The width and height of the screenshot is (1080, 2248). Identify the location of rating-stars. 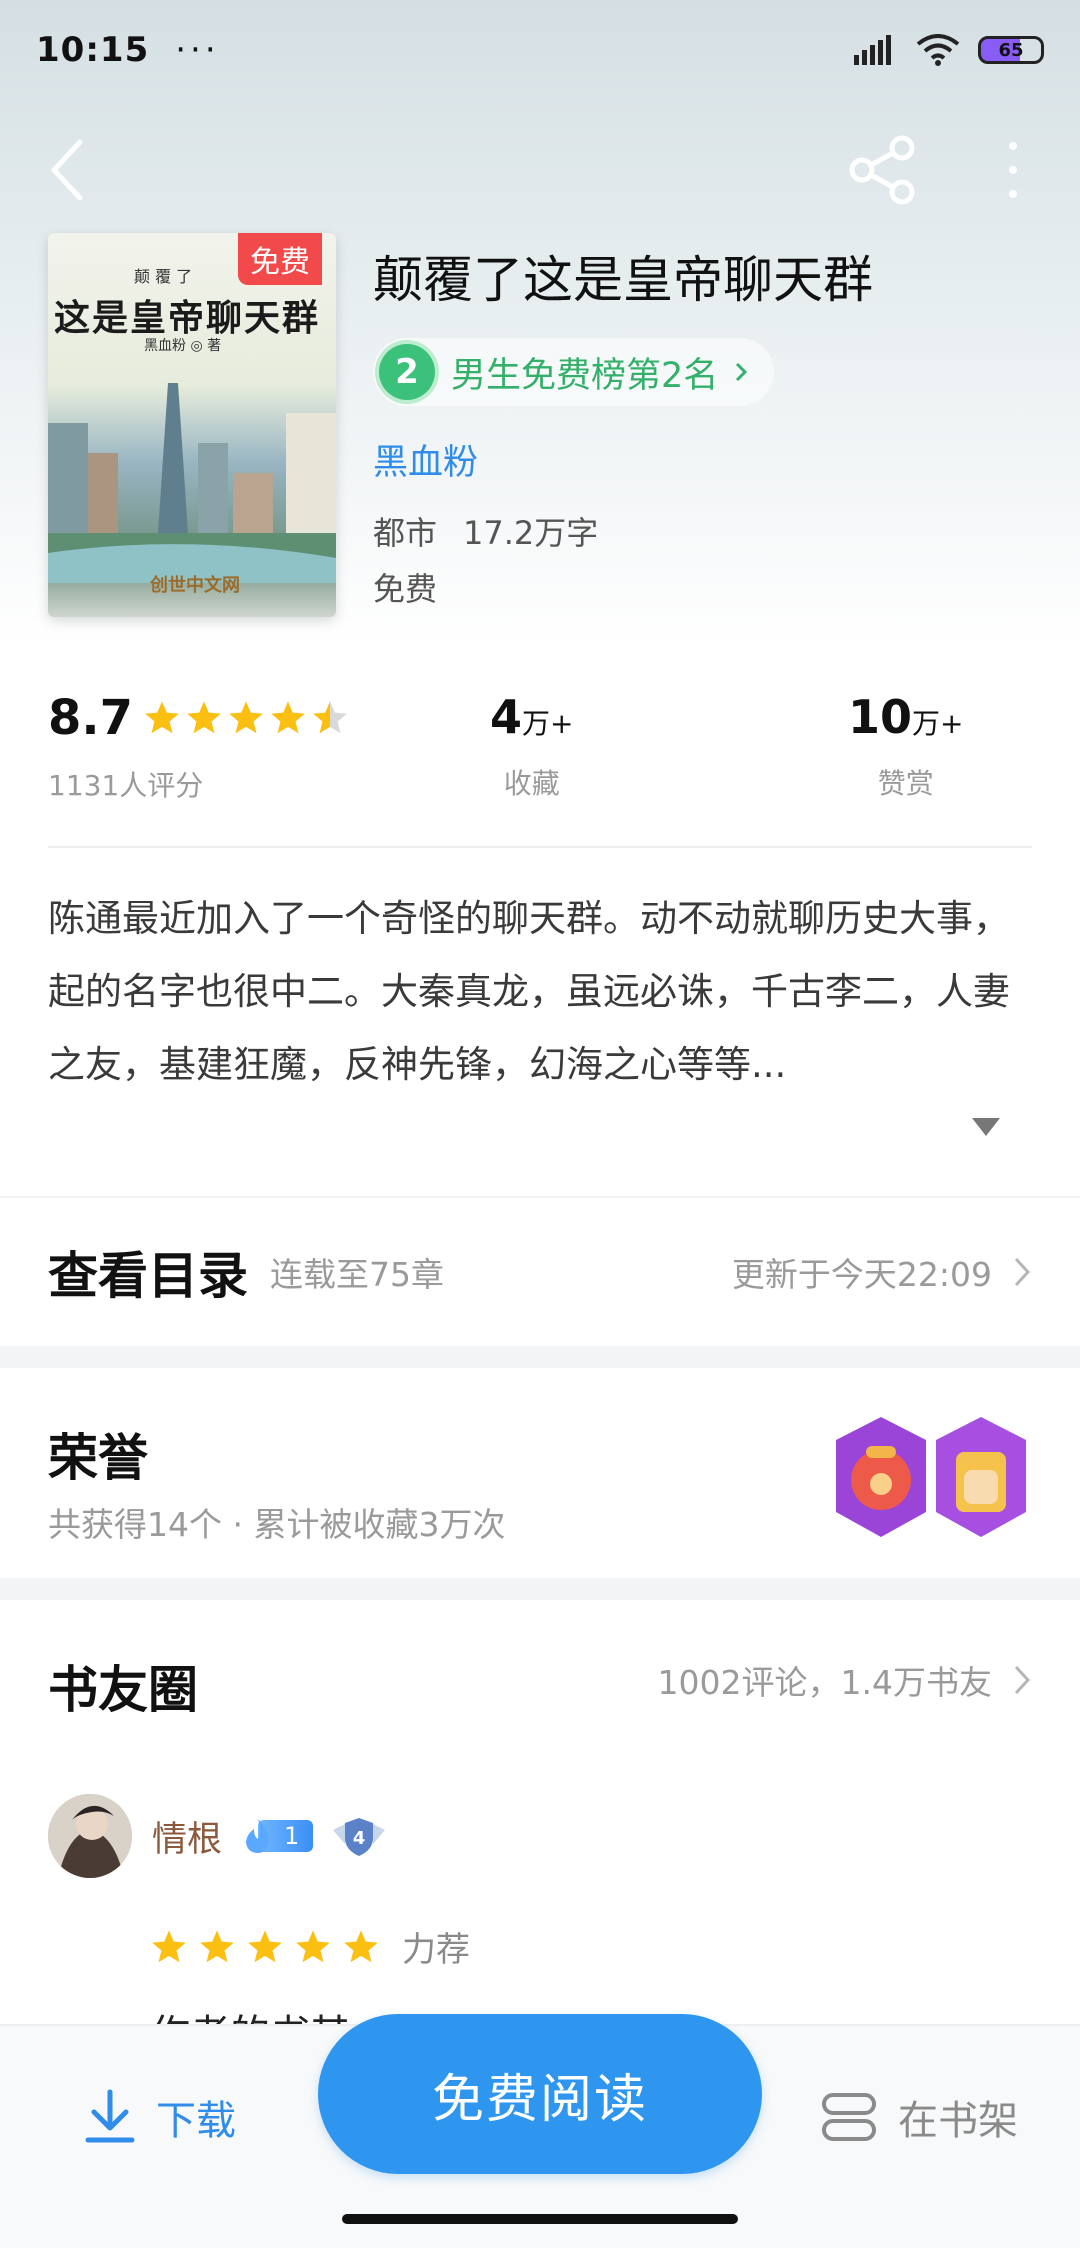
(246, 718).